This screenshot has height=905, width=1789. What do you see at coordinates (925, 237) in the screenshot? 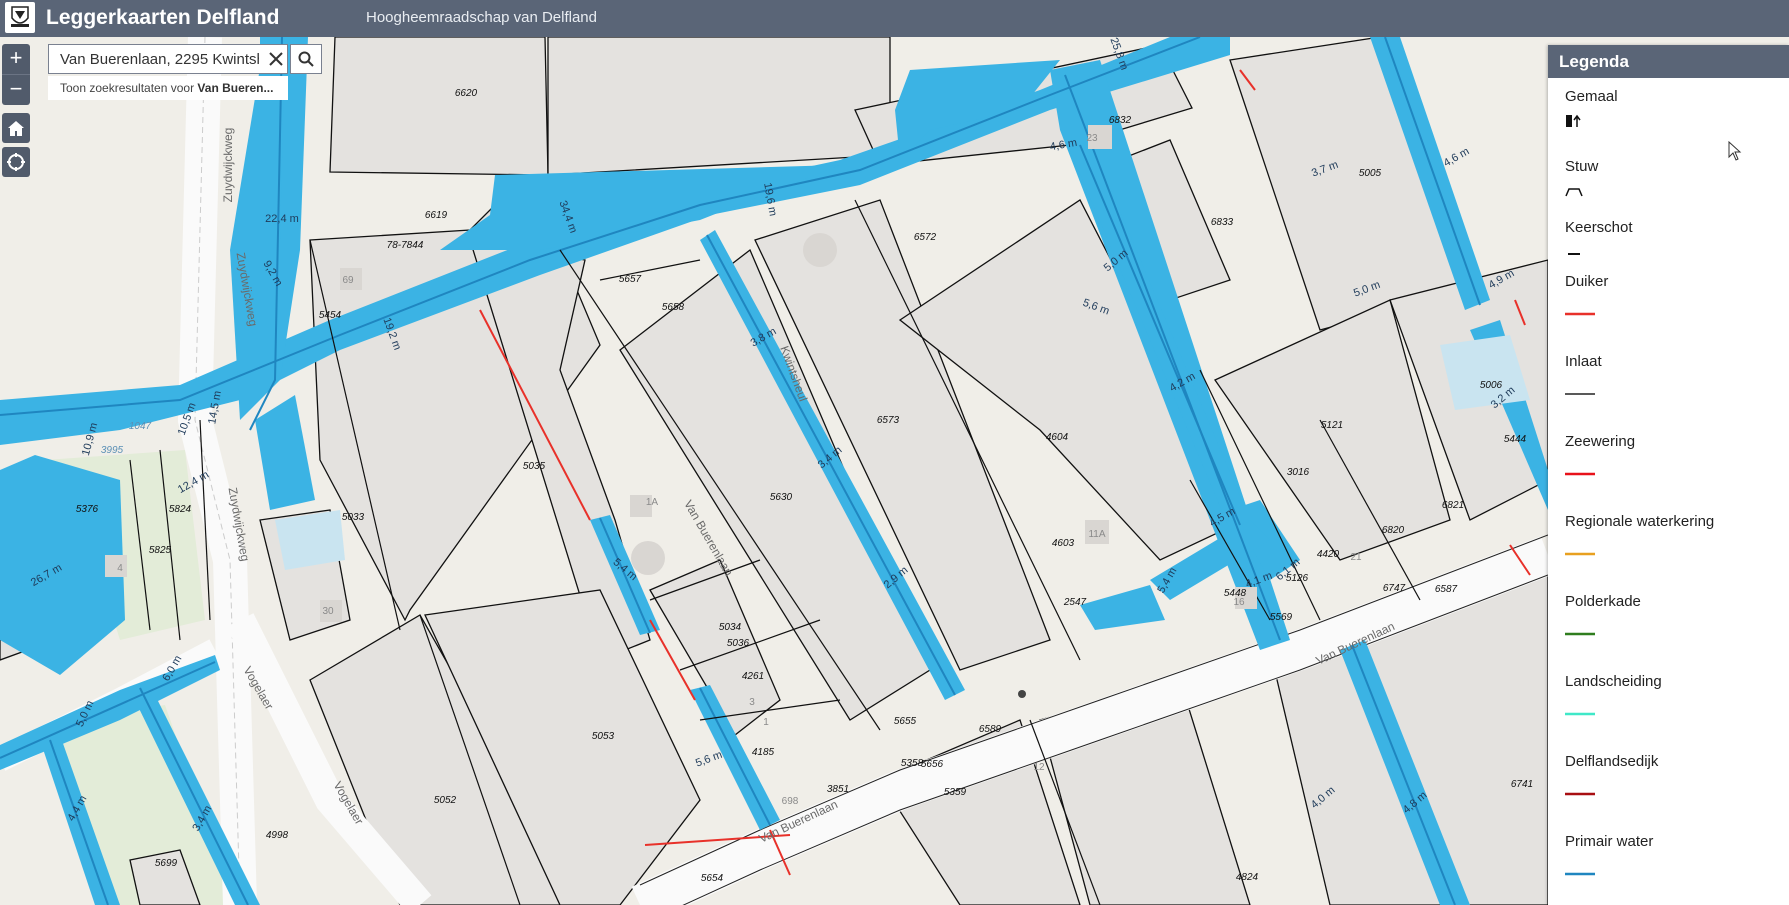
I see `parcel-label: 6572` at bounding box center [925, 237].